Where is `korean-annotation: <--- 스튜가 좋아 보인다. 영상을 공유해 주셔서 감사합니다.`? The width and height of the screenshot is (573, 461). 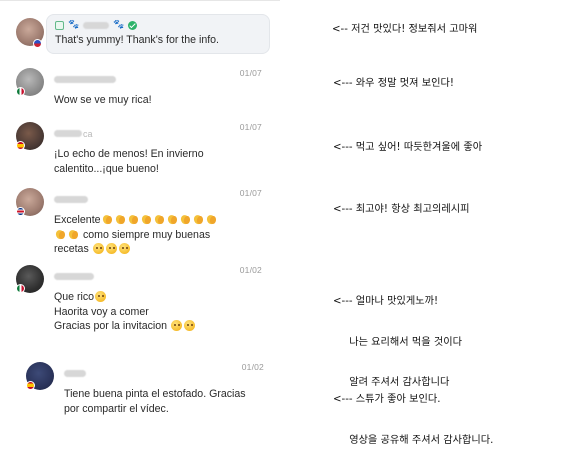
korean-annotation: <--- 스튜가 좋아 보인다. 영상을 공유해 주셔서 감사합니다. is located at coordinates (413, 413).